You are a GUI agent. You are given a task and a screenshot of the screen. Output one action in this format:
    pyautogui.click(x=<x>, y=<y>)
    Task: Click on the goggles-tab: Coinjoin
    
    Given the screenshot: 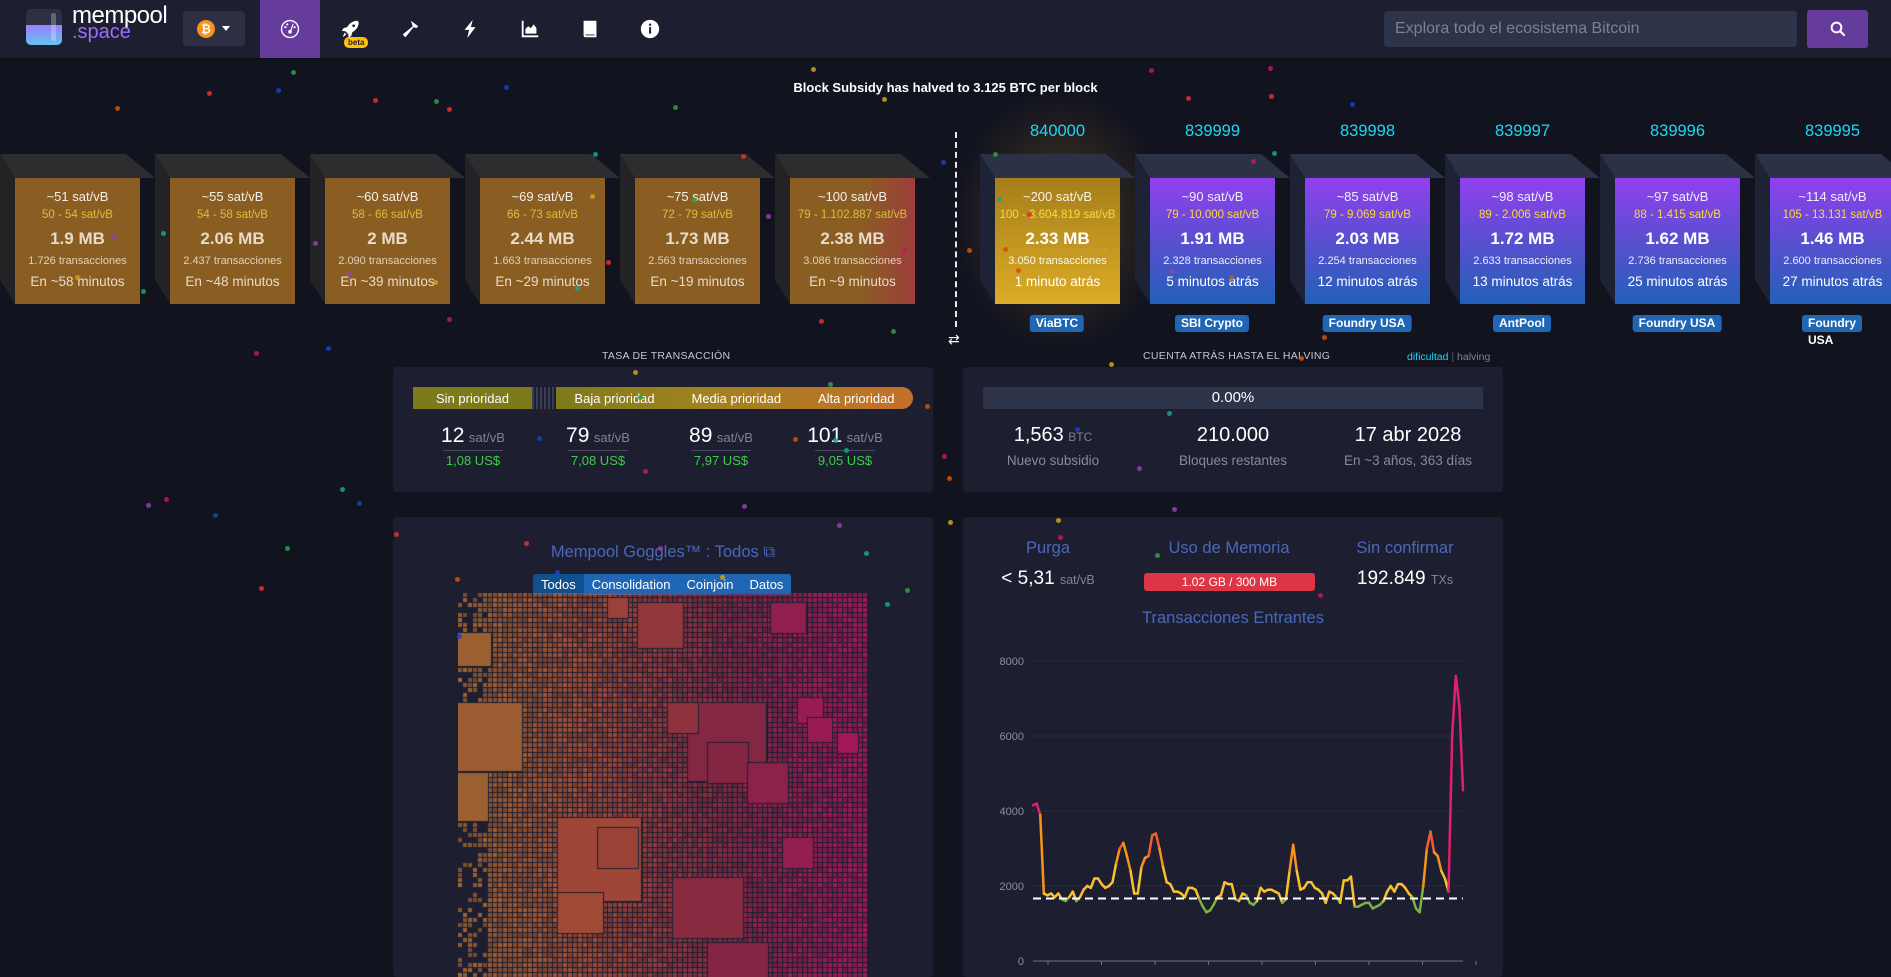 What is the action you would take?
    pyautogui.click(x=709, y=584)
    